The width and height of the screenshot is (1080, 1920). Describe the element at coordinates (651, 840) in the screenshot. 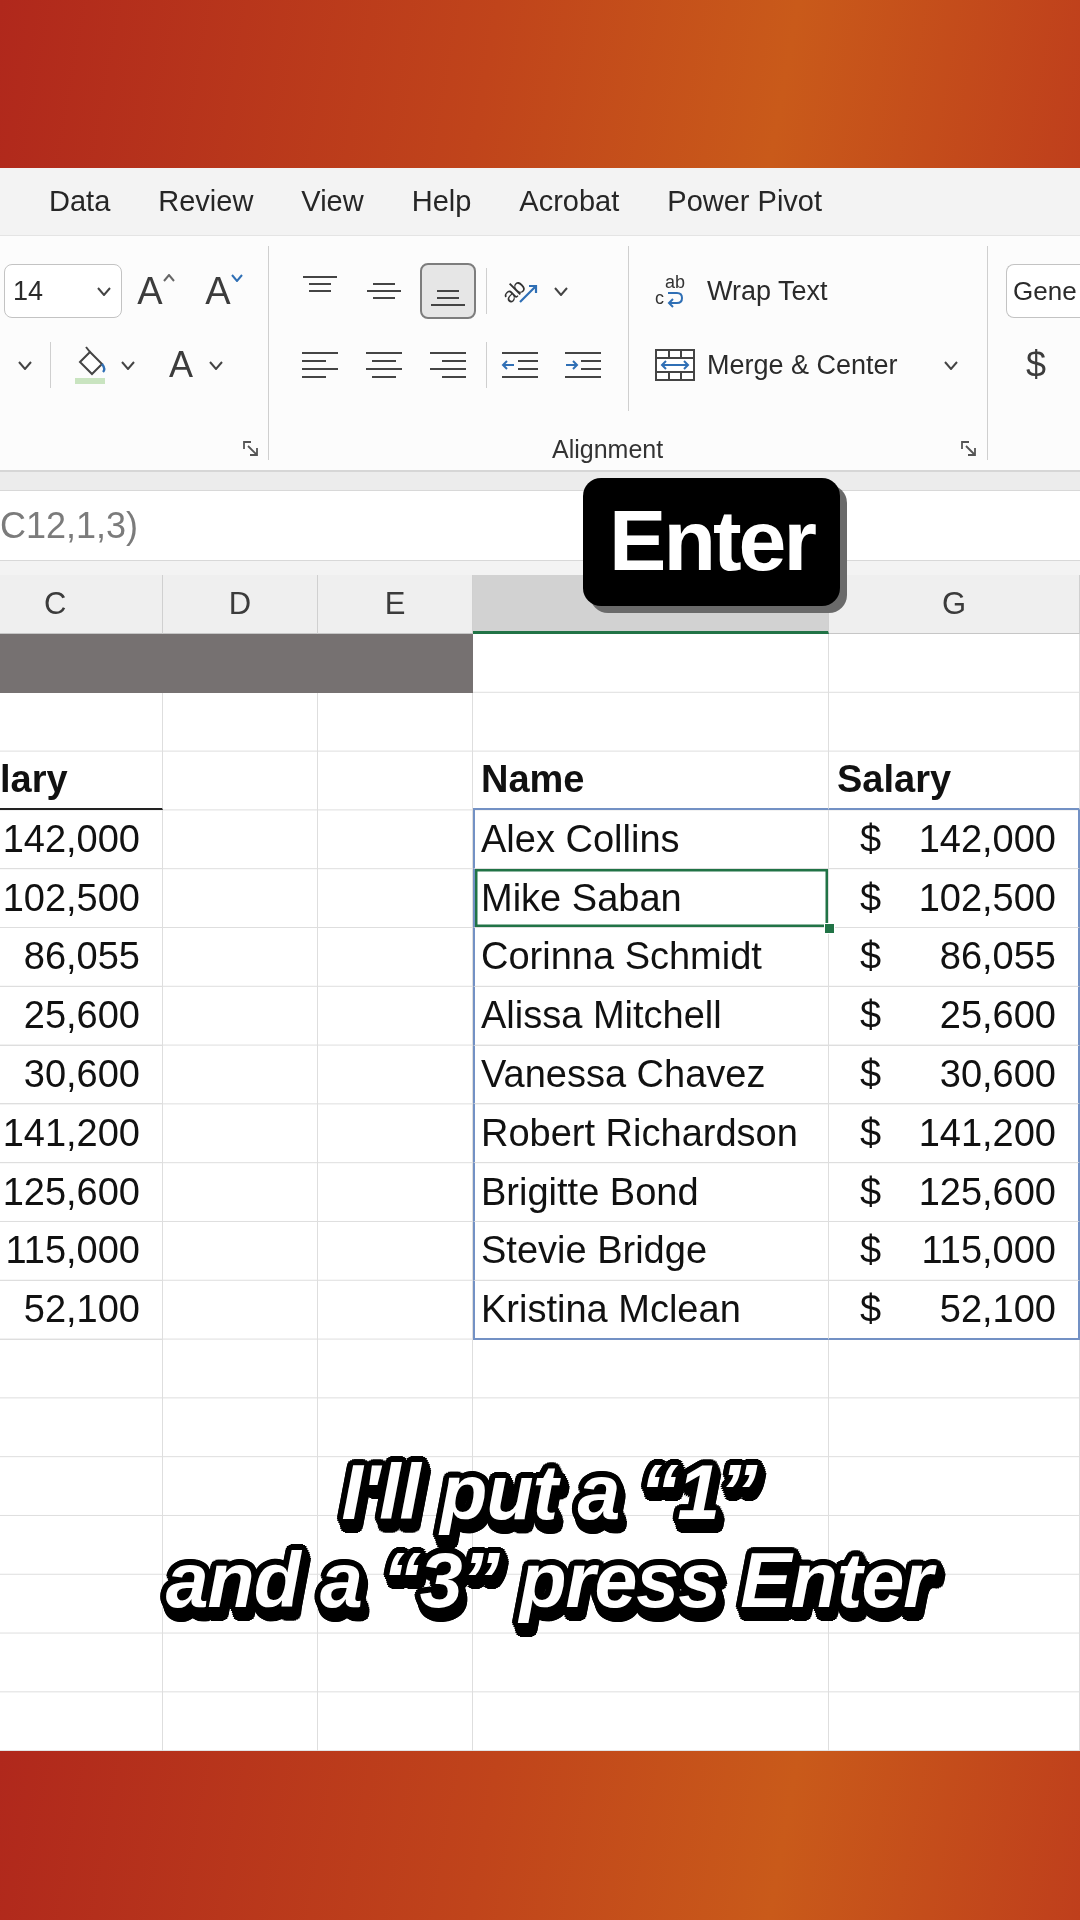

I see `name-cell: Alex Collins` at that location.